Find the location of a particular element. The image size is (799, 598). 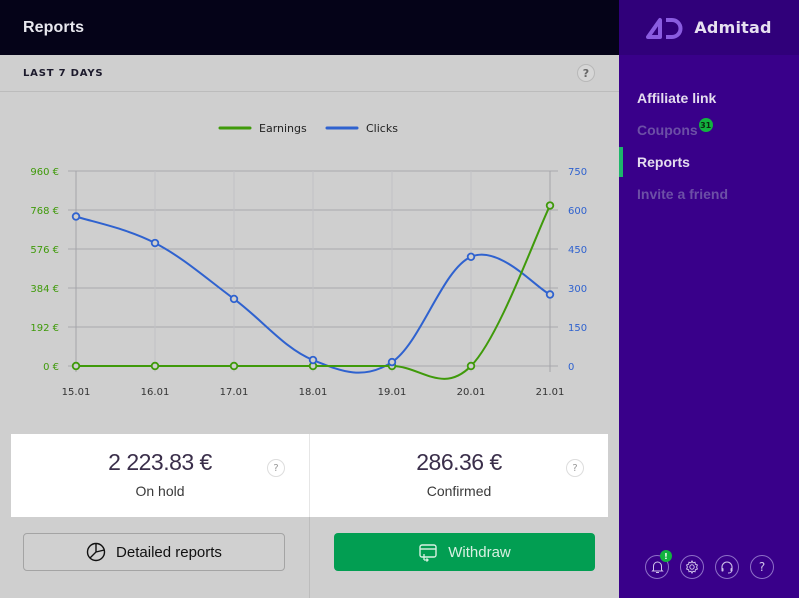

brand: Admitad is located at coordinates (709, 27).